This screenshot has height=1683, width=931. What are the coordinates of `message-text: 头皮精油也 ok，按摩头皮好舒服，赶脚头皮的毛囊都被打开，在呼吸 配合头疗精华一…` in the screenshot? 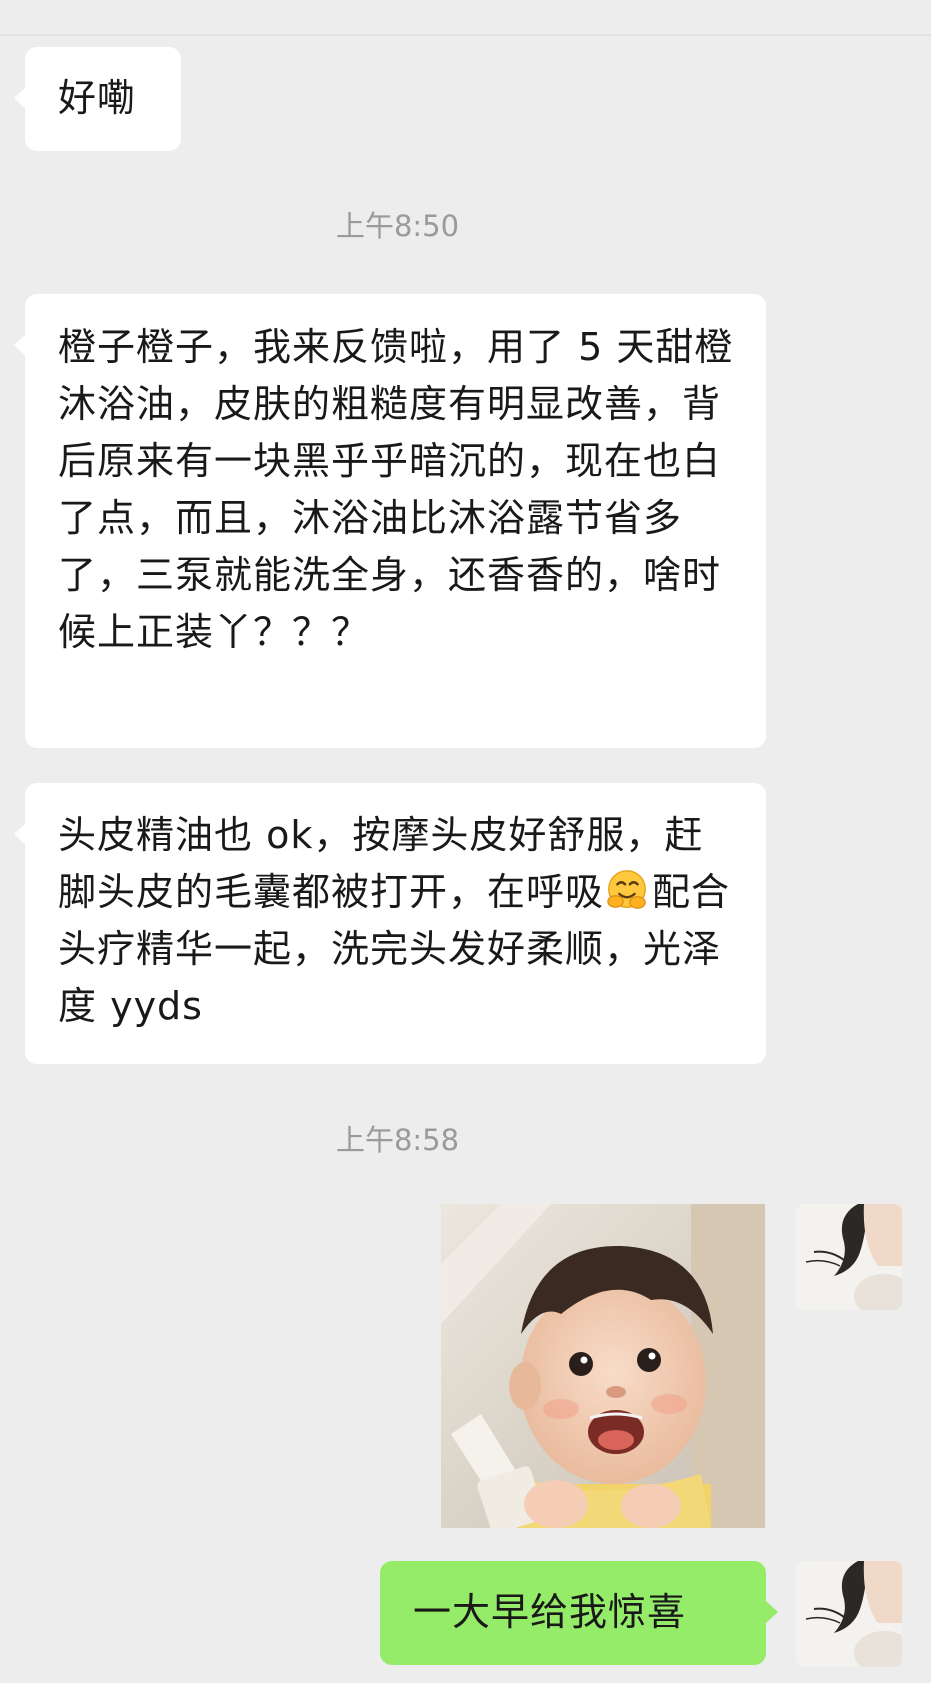 It's located at (396, 921).